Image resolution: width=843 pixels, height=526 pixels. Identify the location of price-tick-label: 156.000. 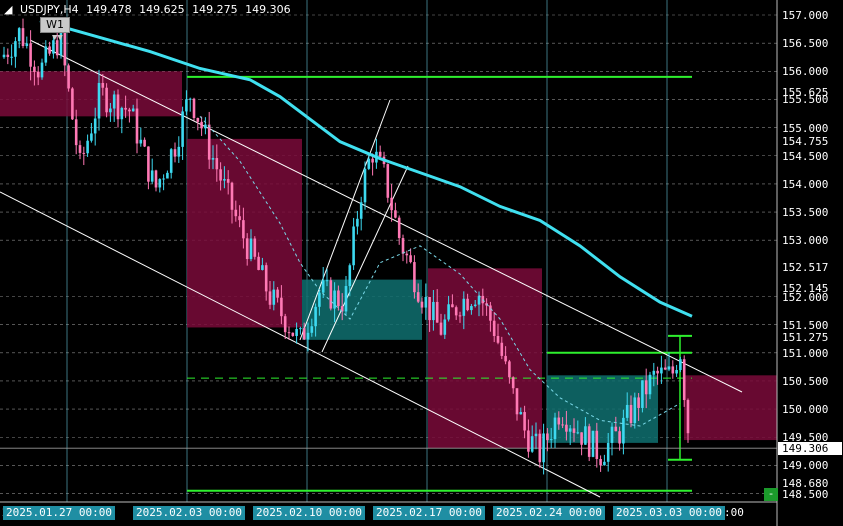
(805, 72).